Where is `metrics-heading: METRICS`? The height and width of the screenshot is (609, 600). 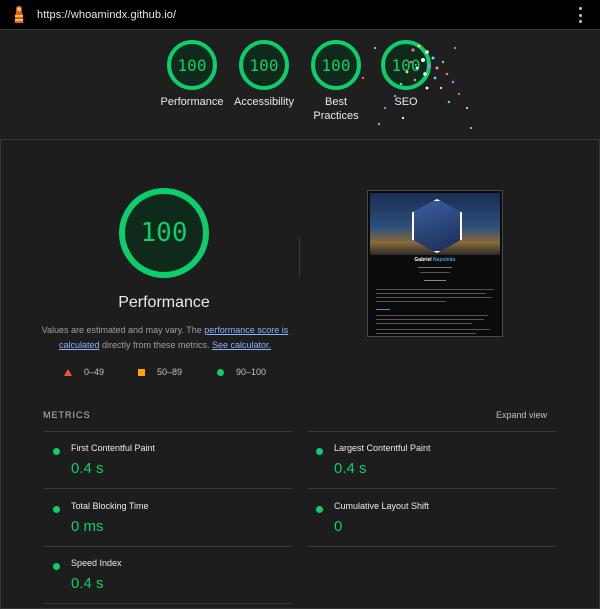 metrics-heading: METRICS is located at coordinates (67, 415).